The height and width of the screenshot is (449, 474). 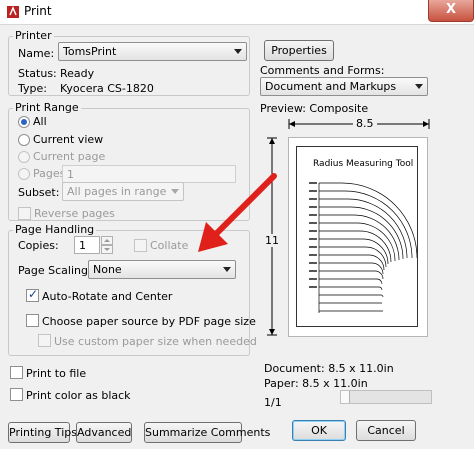 What do you see at coordinates (386, 397) in the screenshot?
I see `page-slider-track` at bounding box center [386, 397].